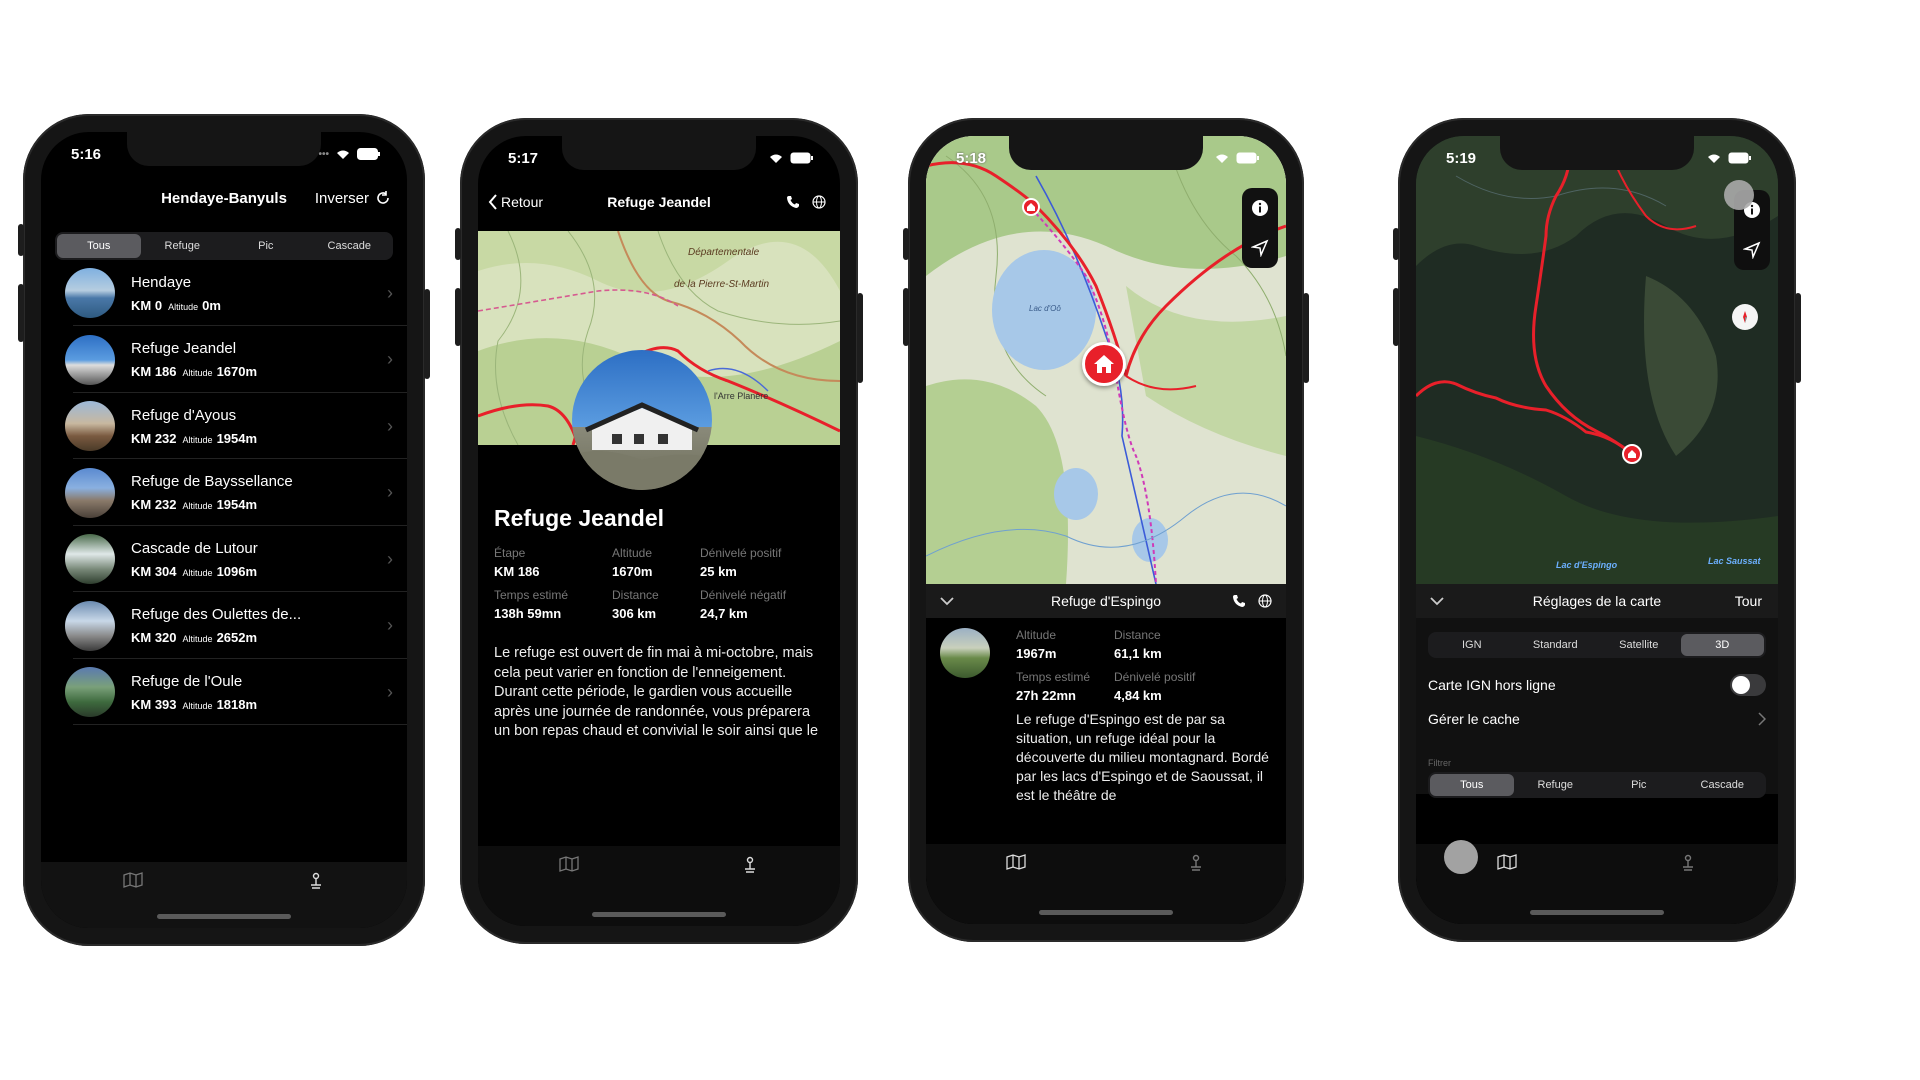 The height and width of the screenshot is (1080, 1920). What do you see at coordinates (1036, 635) in the screenshot?
I see `stat-label: Altitude` at bounding box center [1036, 635].